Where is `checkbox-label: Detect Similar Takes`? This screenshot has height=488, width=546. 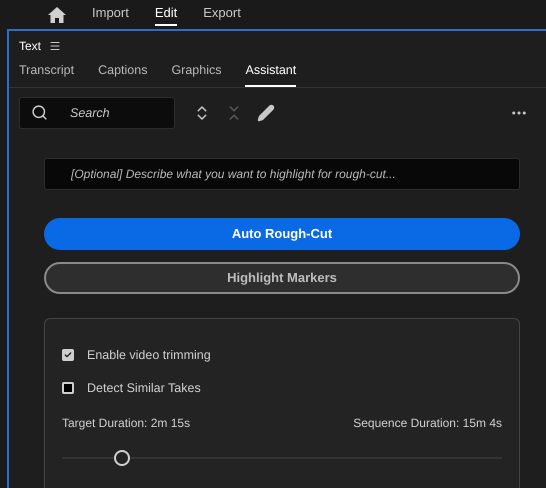 checkbox-label: Detect Similar Takes is located at coordinates (144, 388).